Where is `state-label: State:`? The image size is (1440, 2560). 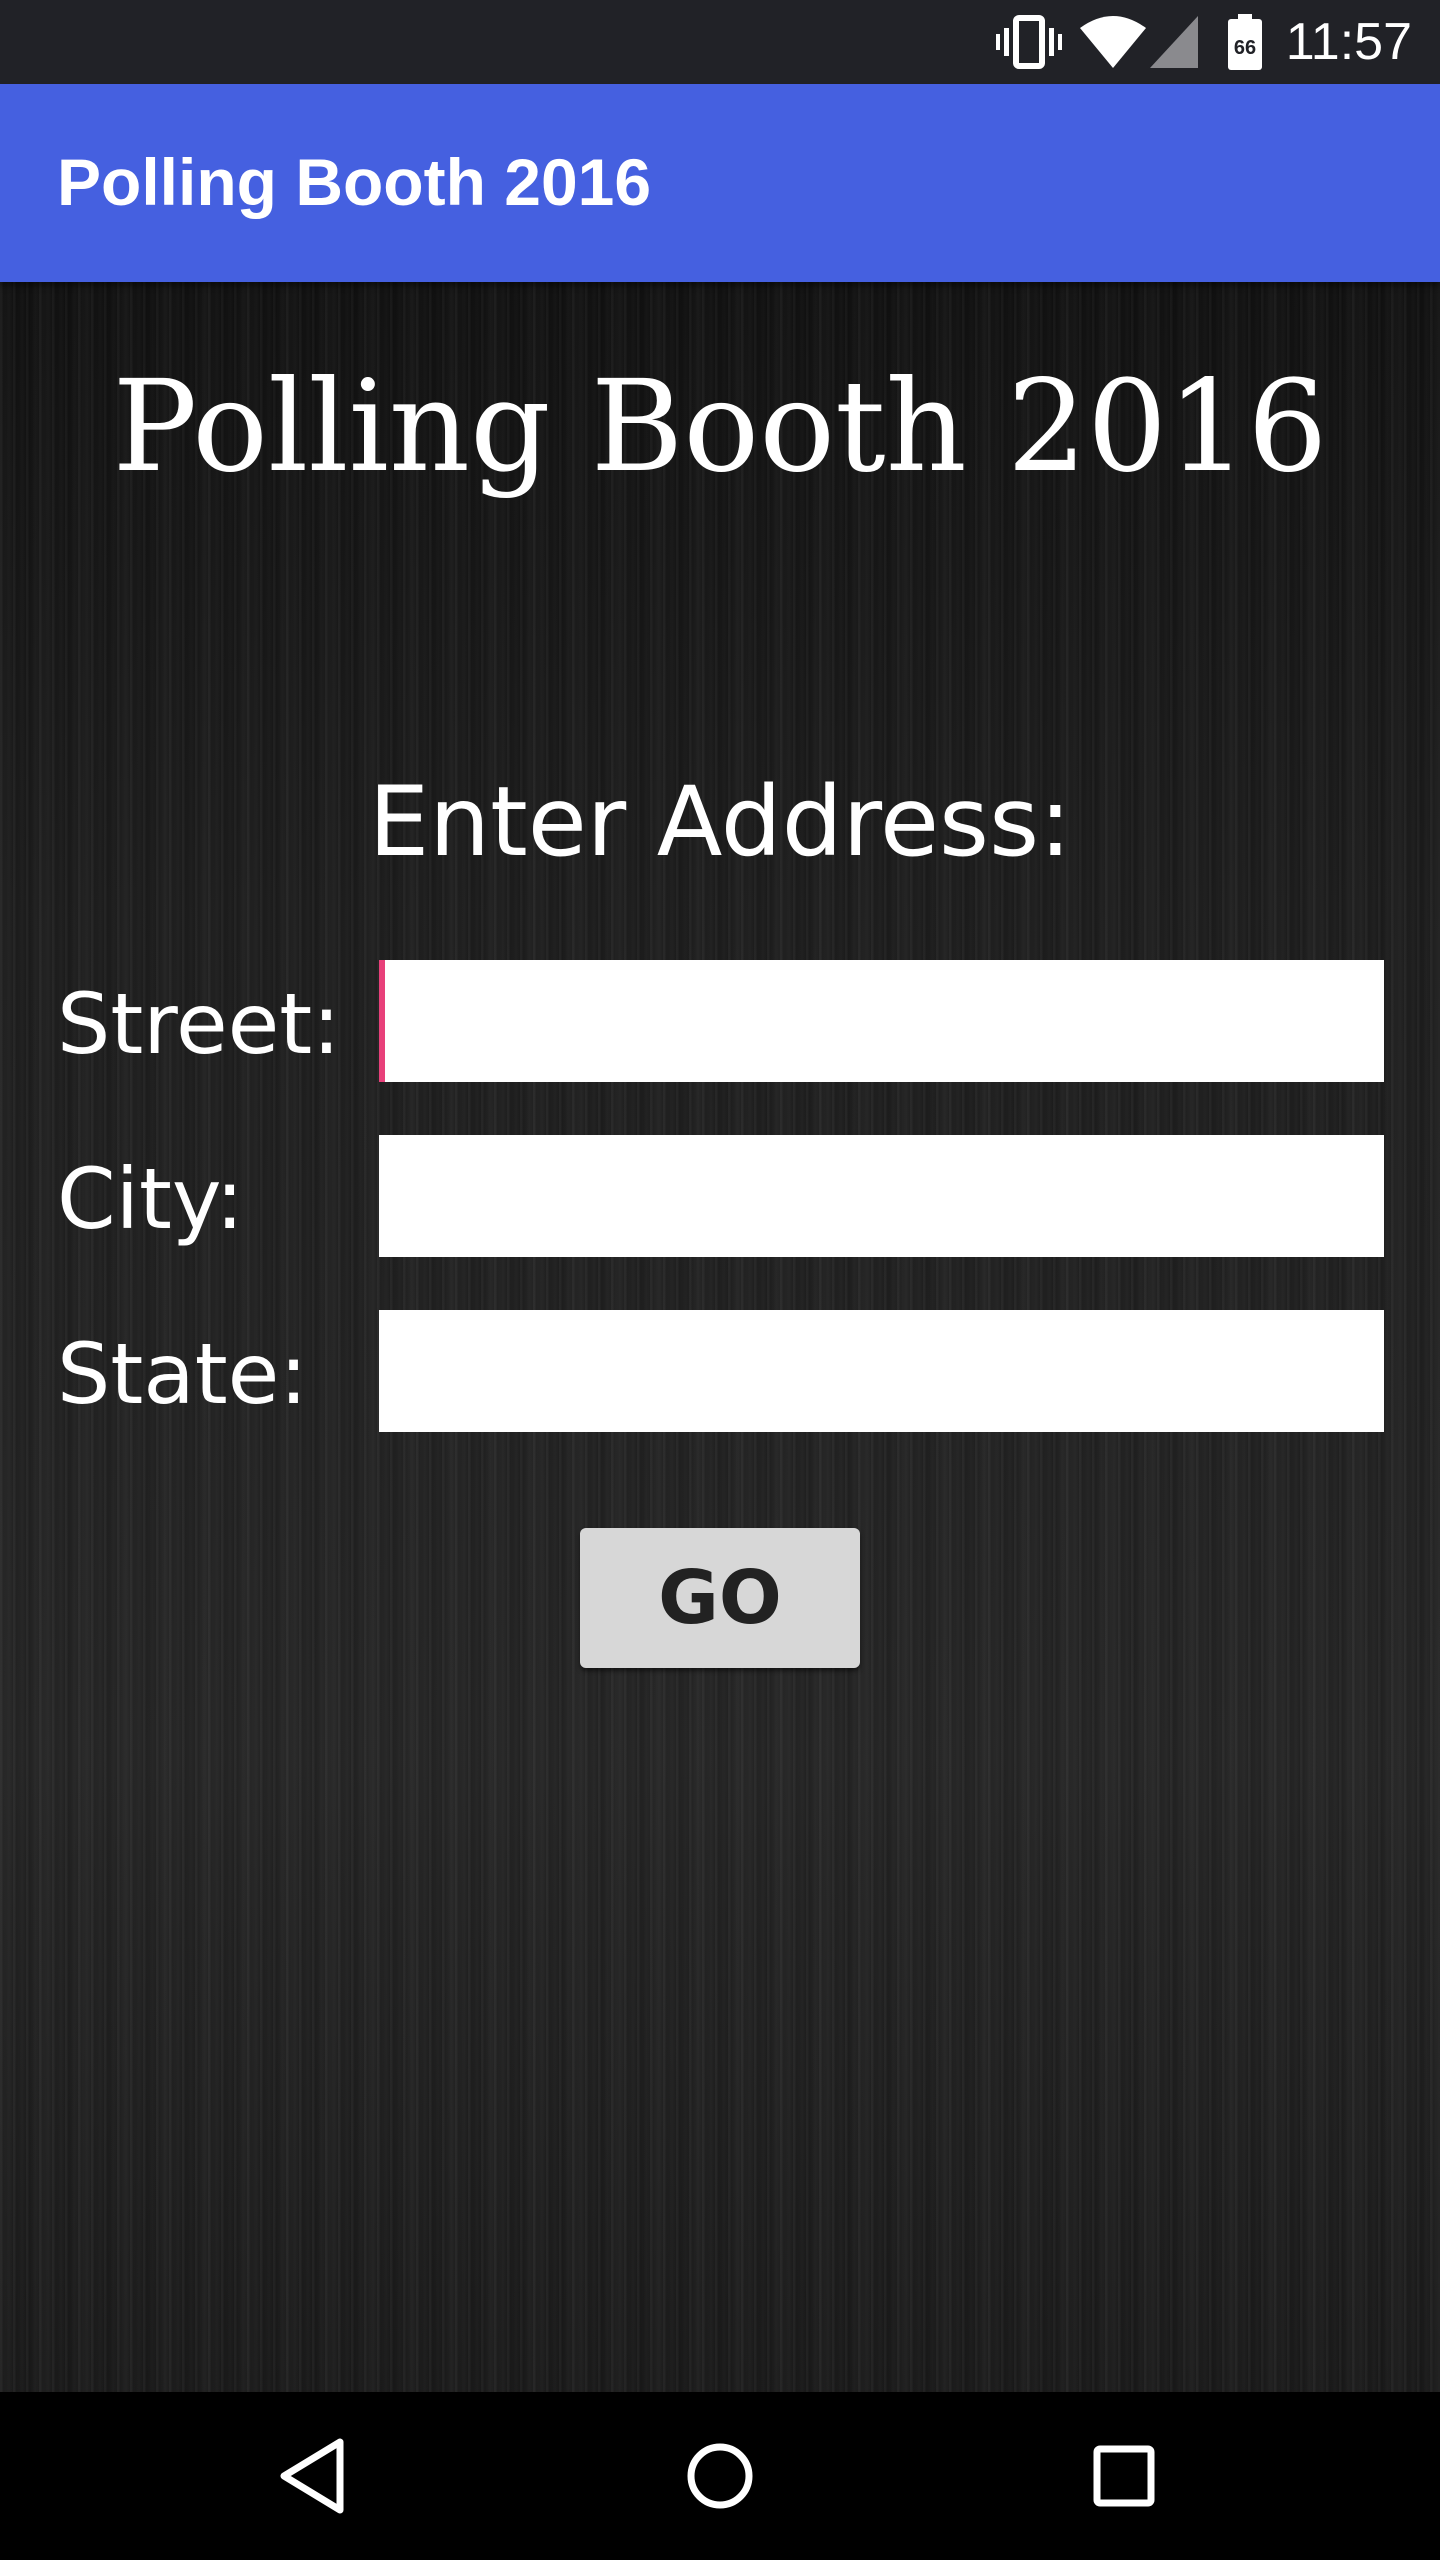
state-label: State: is located at coordinates (182, 1374).